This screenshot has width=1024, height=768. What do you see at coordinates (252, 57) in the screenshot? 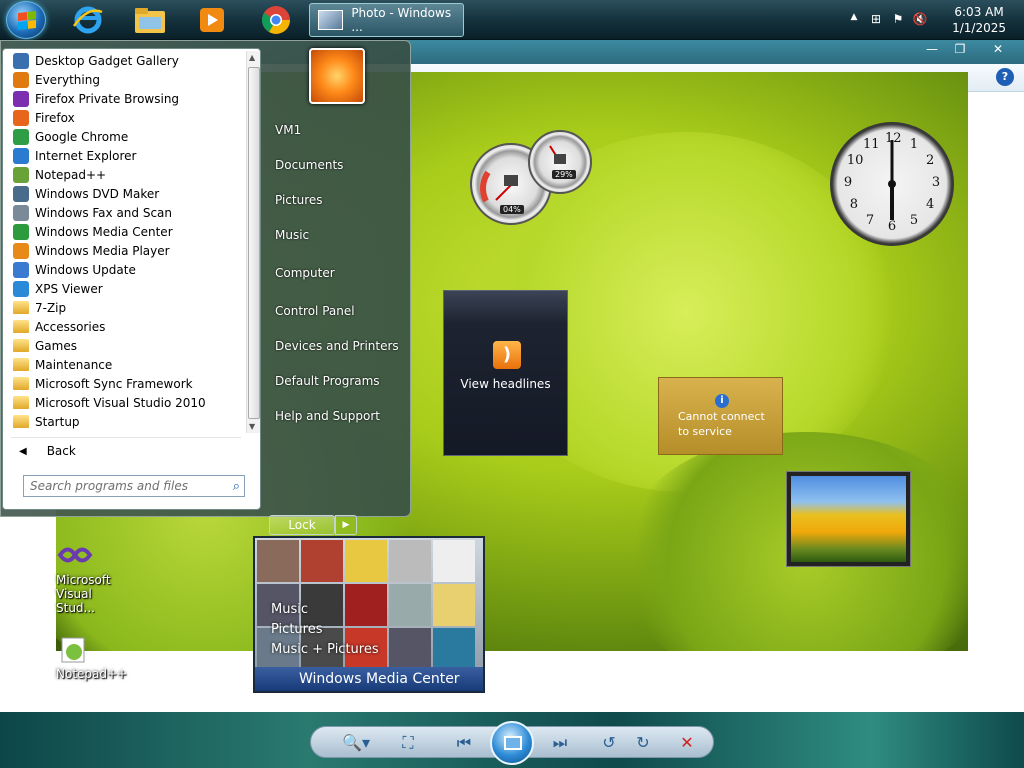
I see `scroll-up-icon: ▲` at bounding box center [252, 57].